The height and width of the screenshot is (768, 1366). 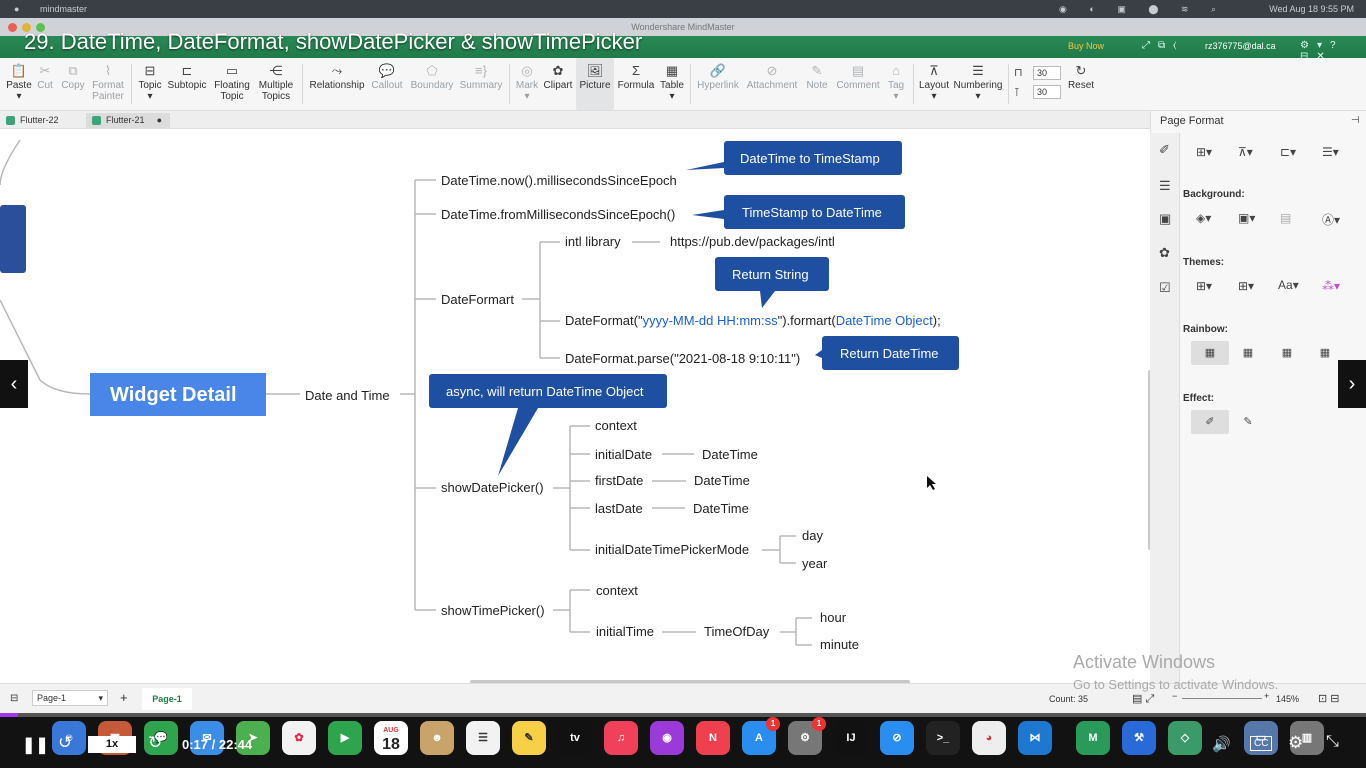 What do you see at coordinates (155, 743) in the screenshot?
I see `forward-5s-icon: ↻` at bounding box center [155, 743].